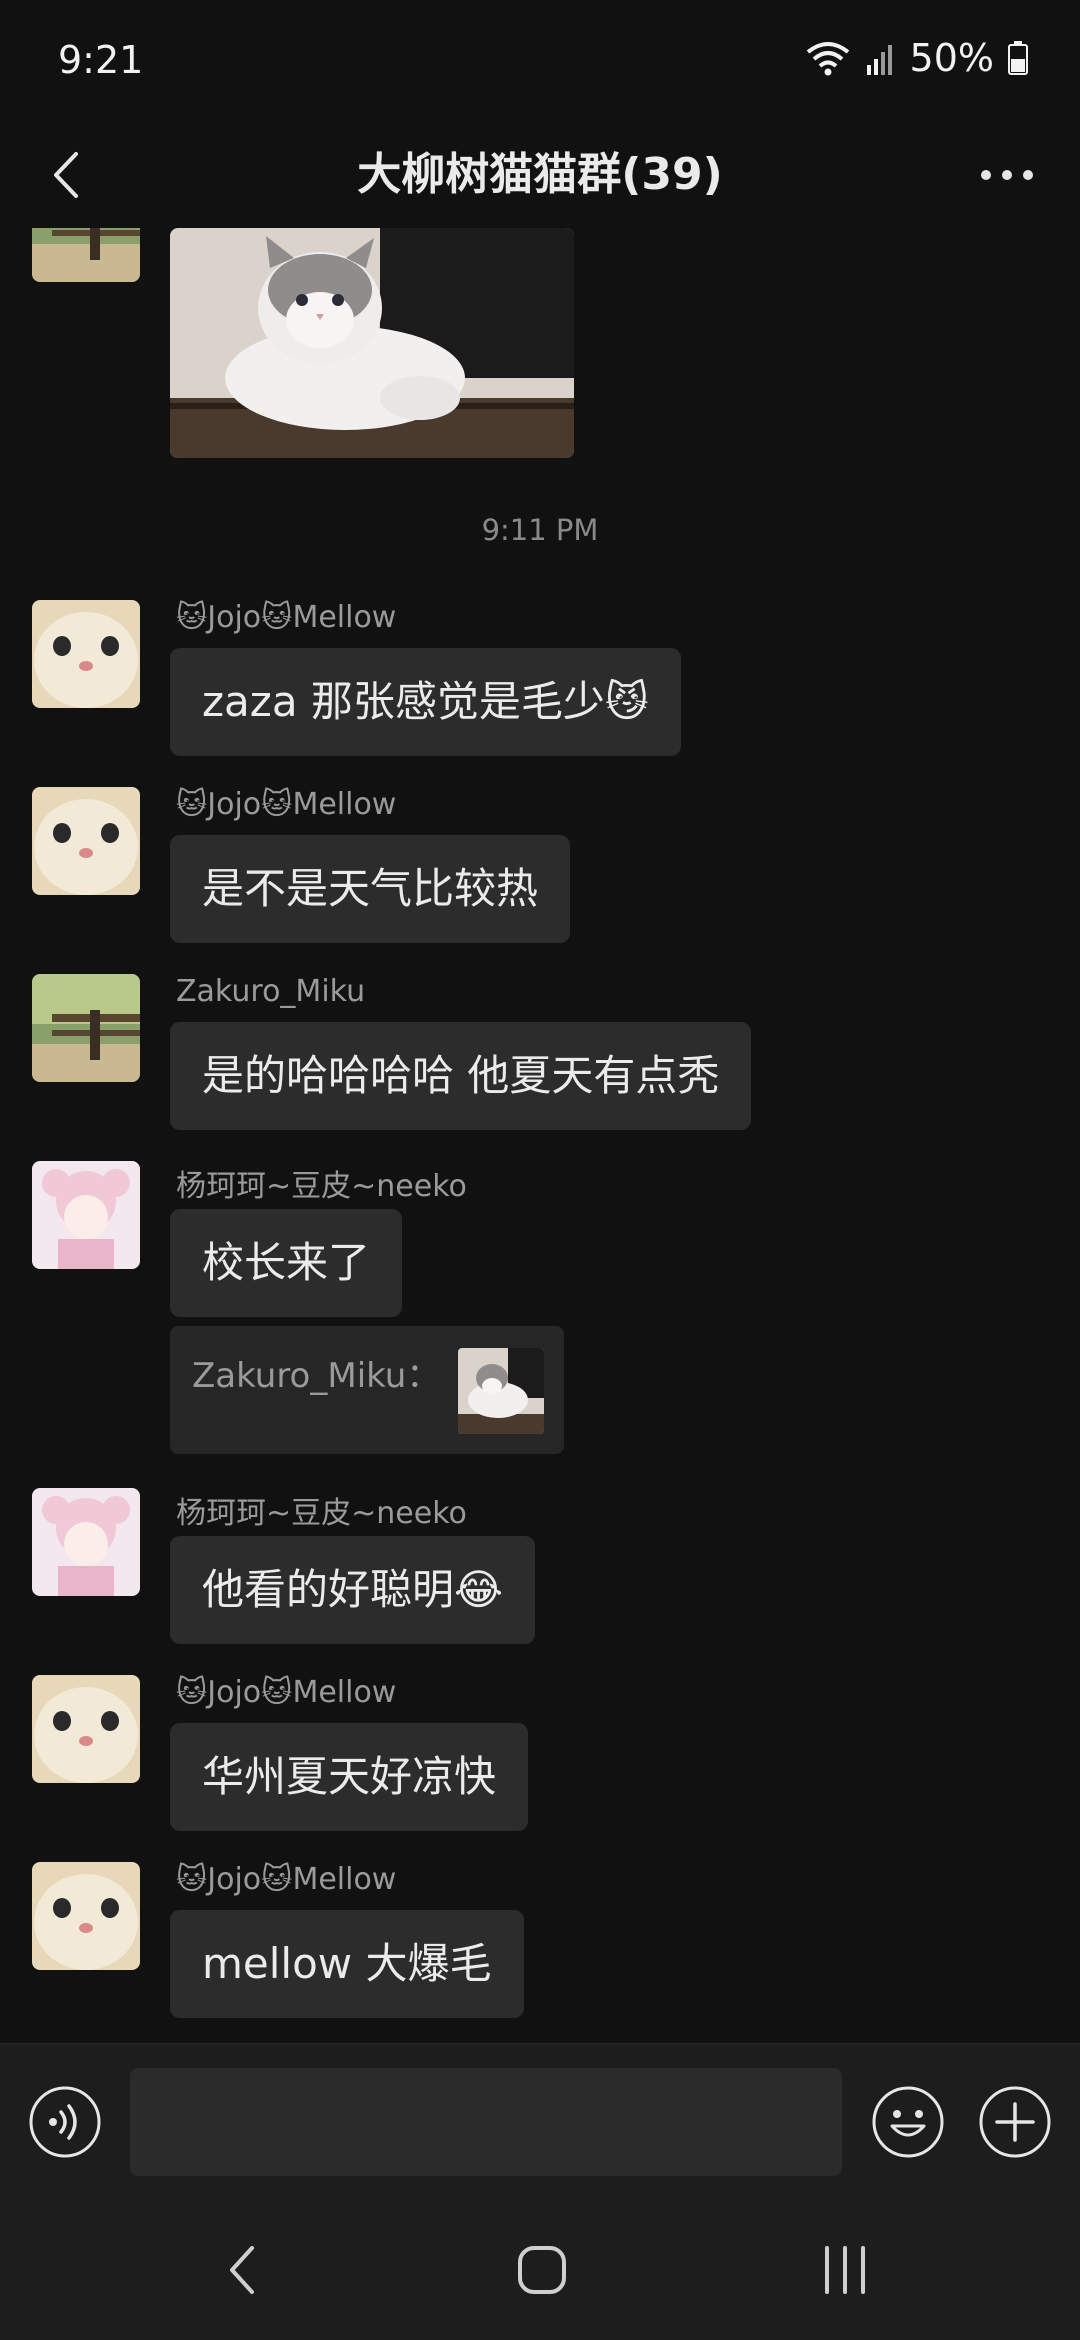 This screenshot has width=1080, height=2340. What do you see at coordinates (347, 1964) in the screenshot?
I see `message-bubble: mellow 大爆毛` at bounding box center [347, 1964].